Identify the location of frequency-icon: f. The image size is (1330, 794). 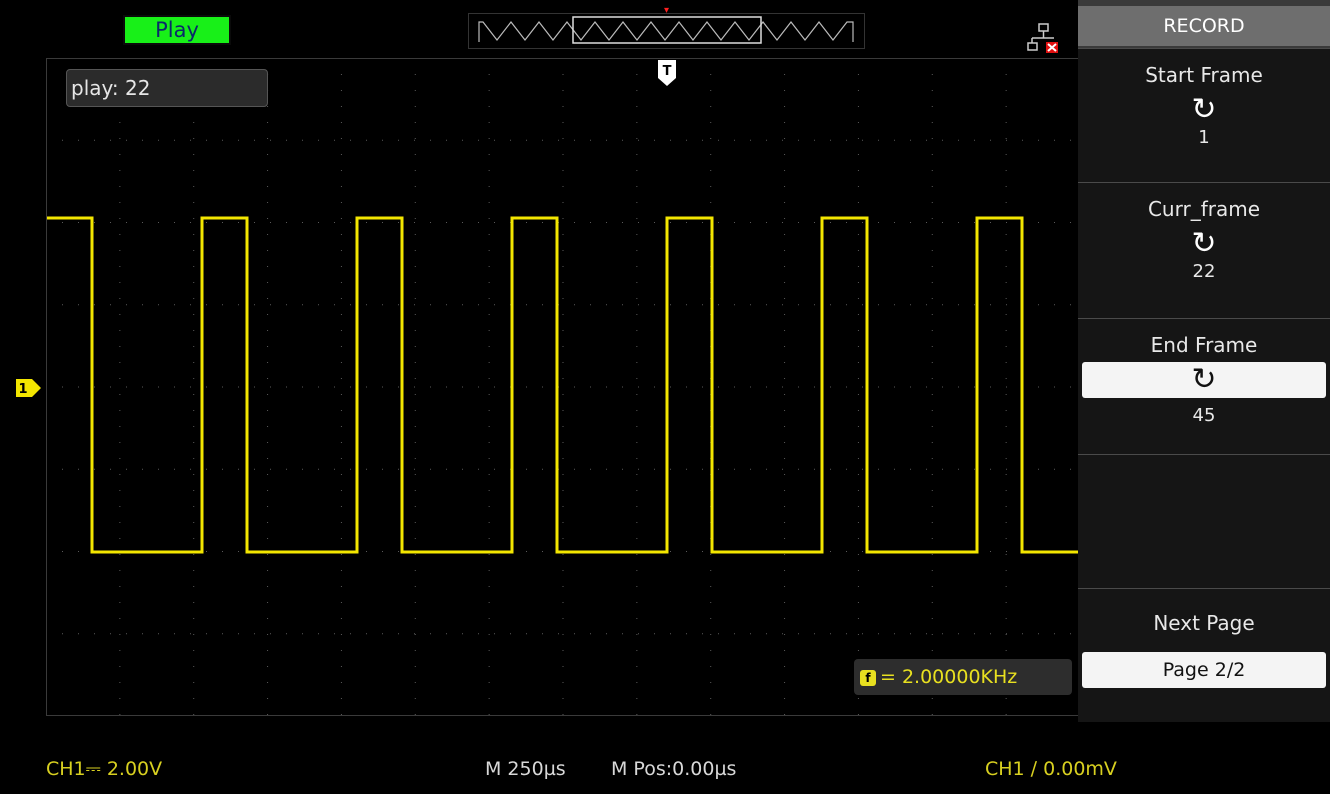
(868, 677).